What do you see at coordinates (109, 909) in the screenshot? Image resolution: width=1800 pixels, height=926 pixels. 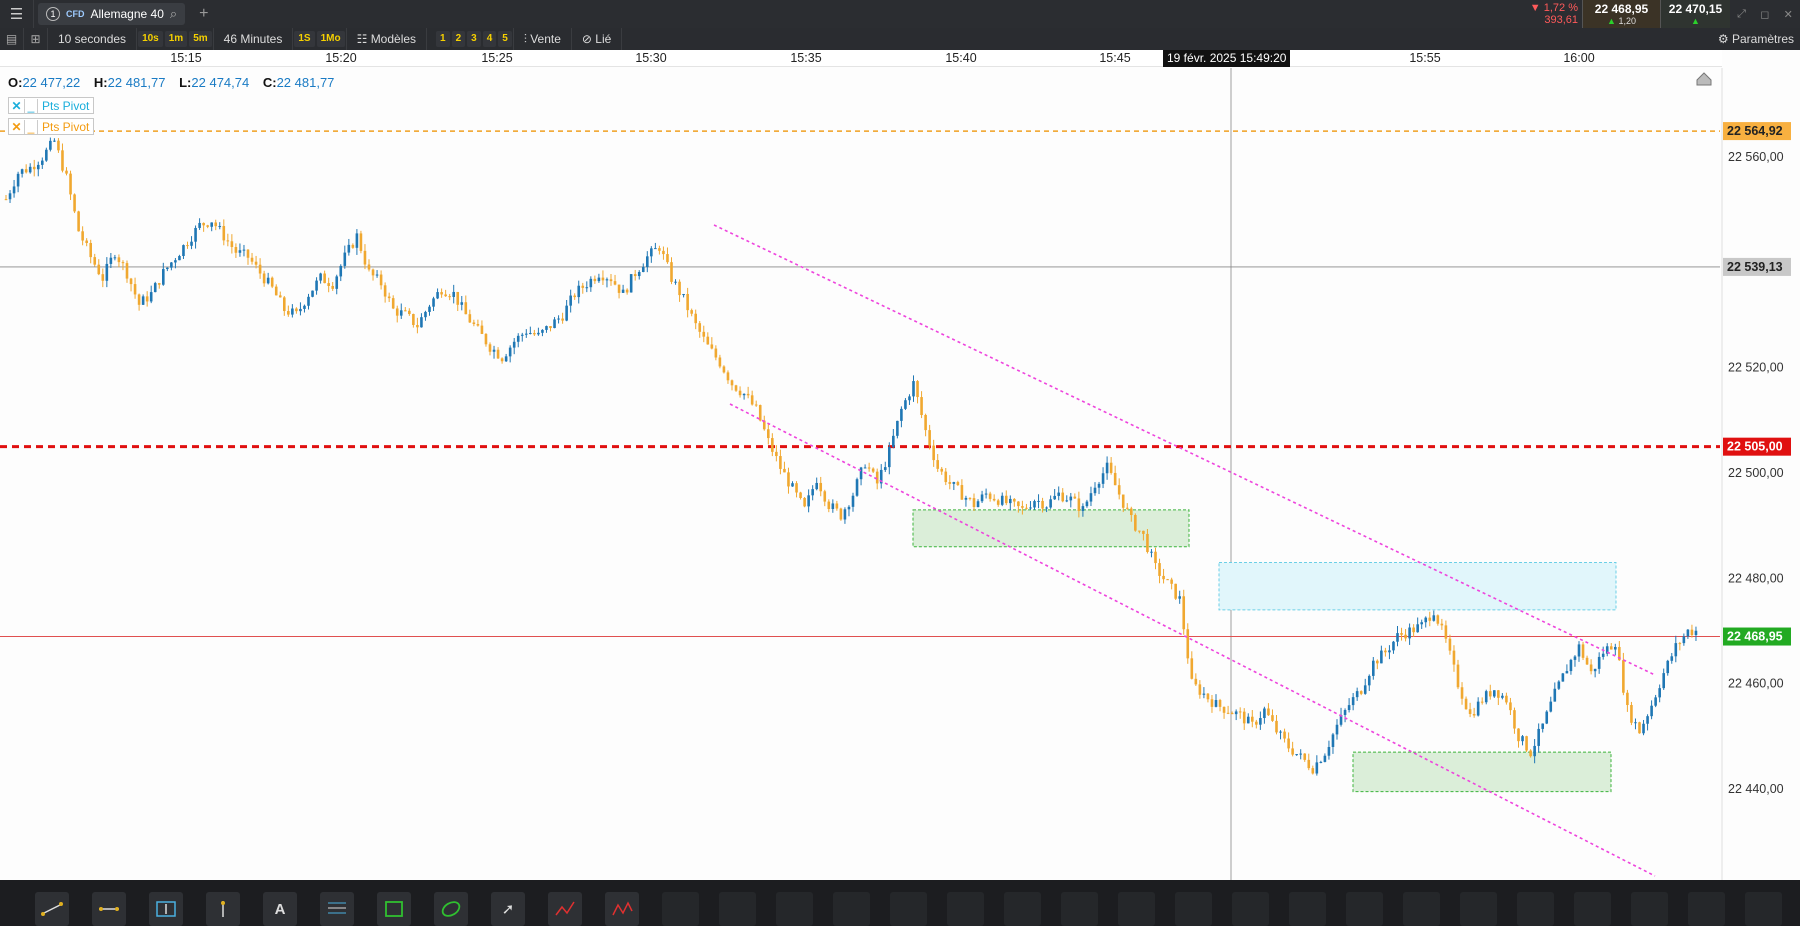 I see `horizontal-line-tool-icon` at bounding box center [109, 909].